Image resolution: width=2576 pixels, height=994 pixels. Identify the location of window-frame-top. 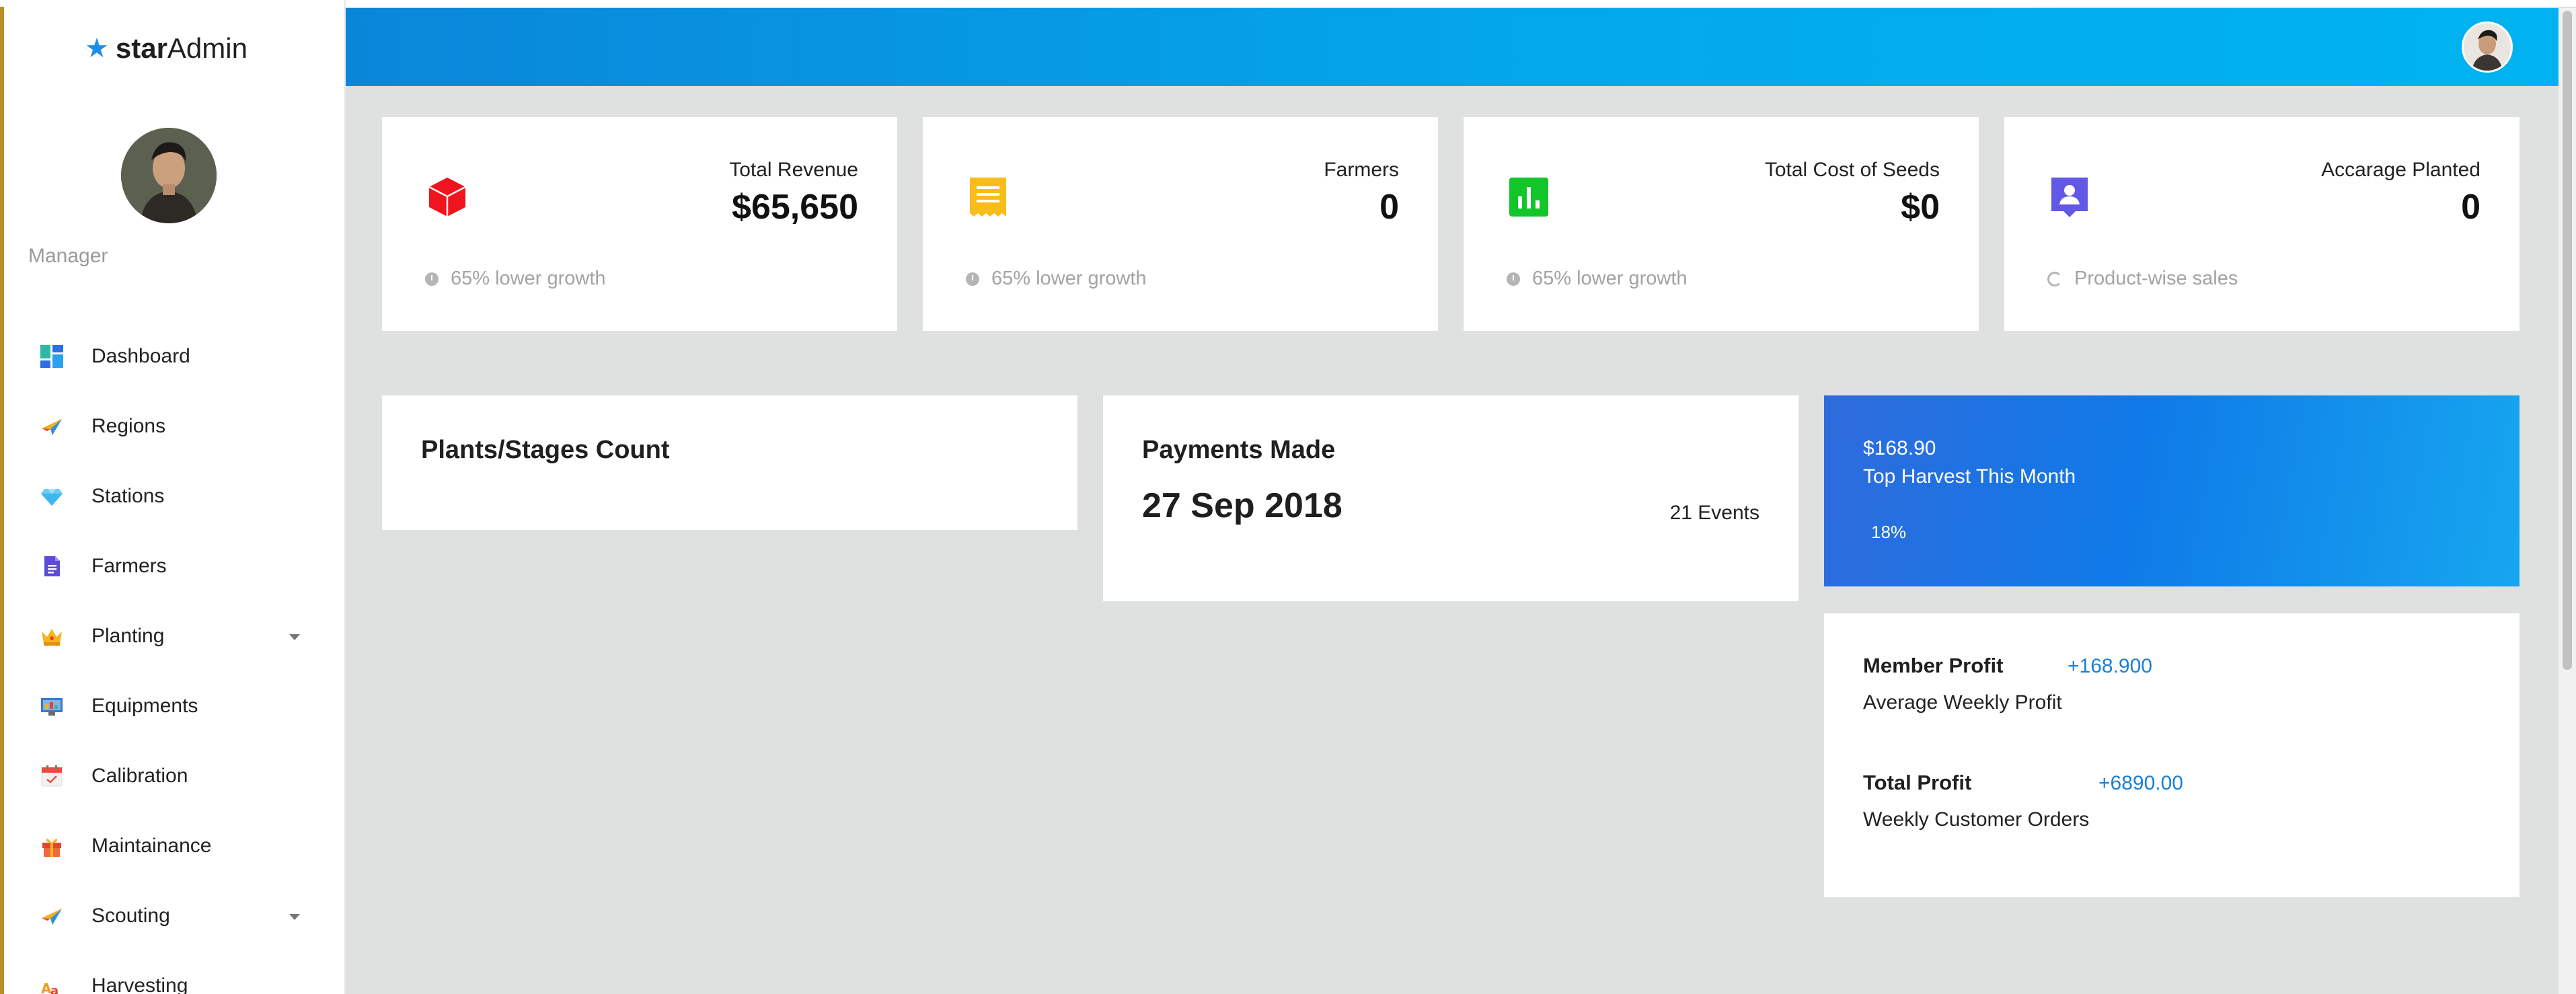
(1288, 3).